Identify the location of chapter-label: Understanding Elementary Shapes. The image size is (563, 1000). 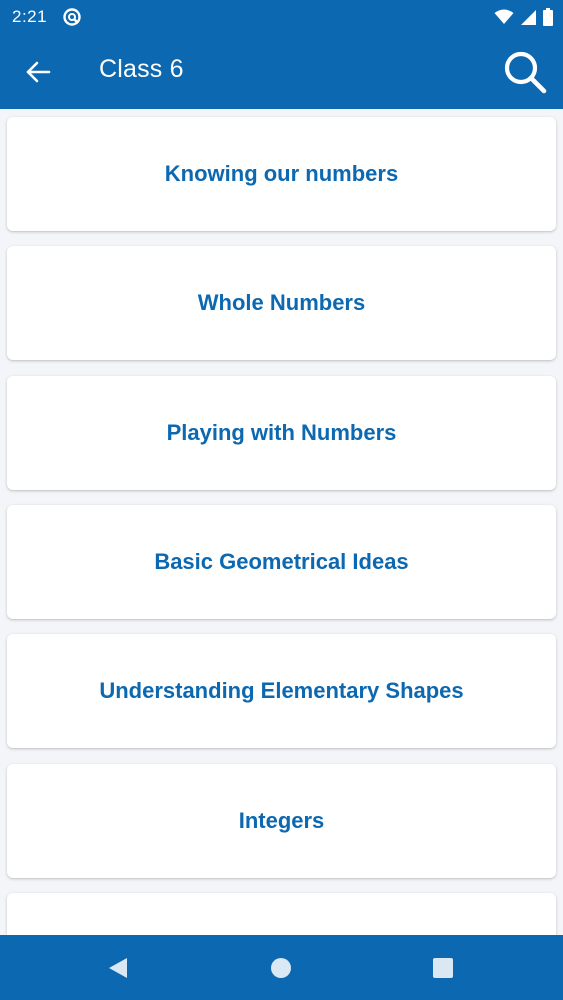
(281, 690).